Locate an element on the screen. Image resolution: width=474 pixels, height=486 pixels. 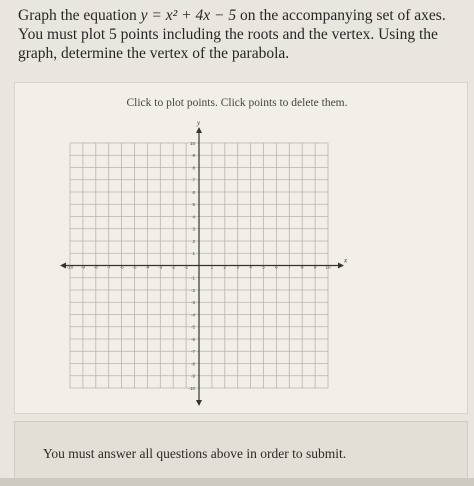
y-tick-label: -7 is located at coordinates (193, 351).